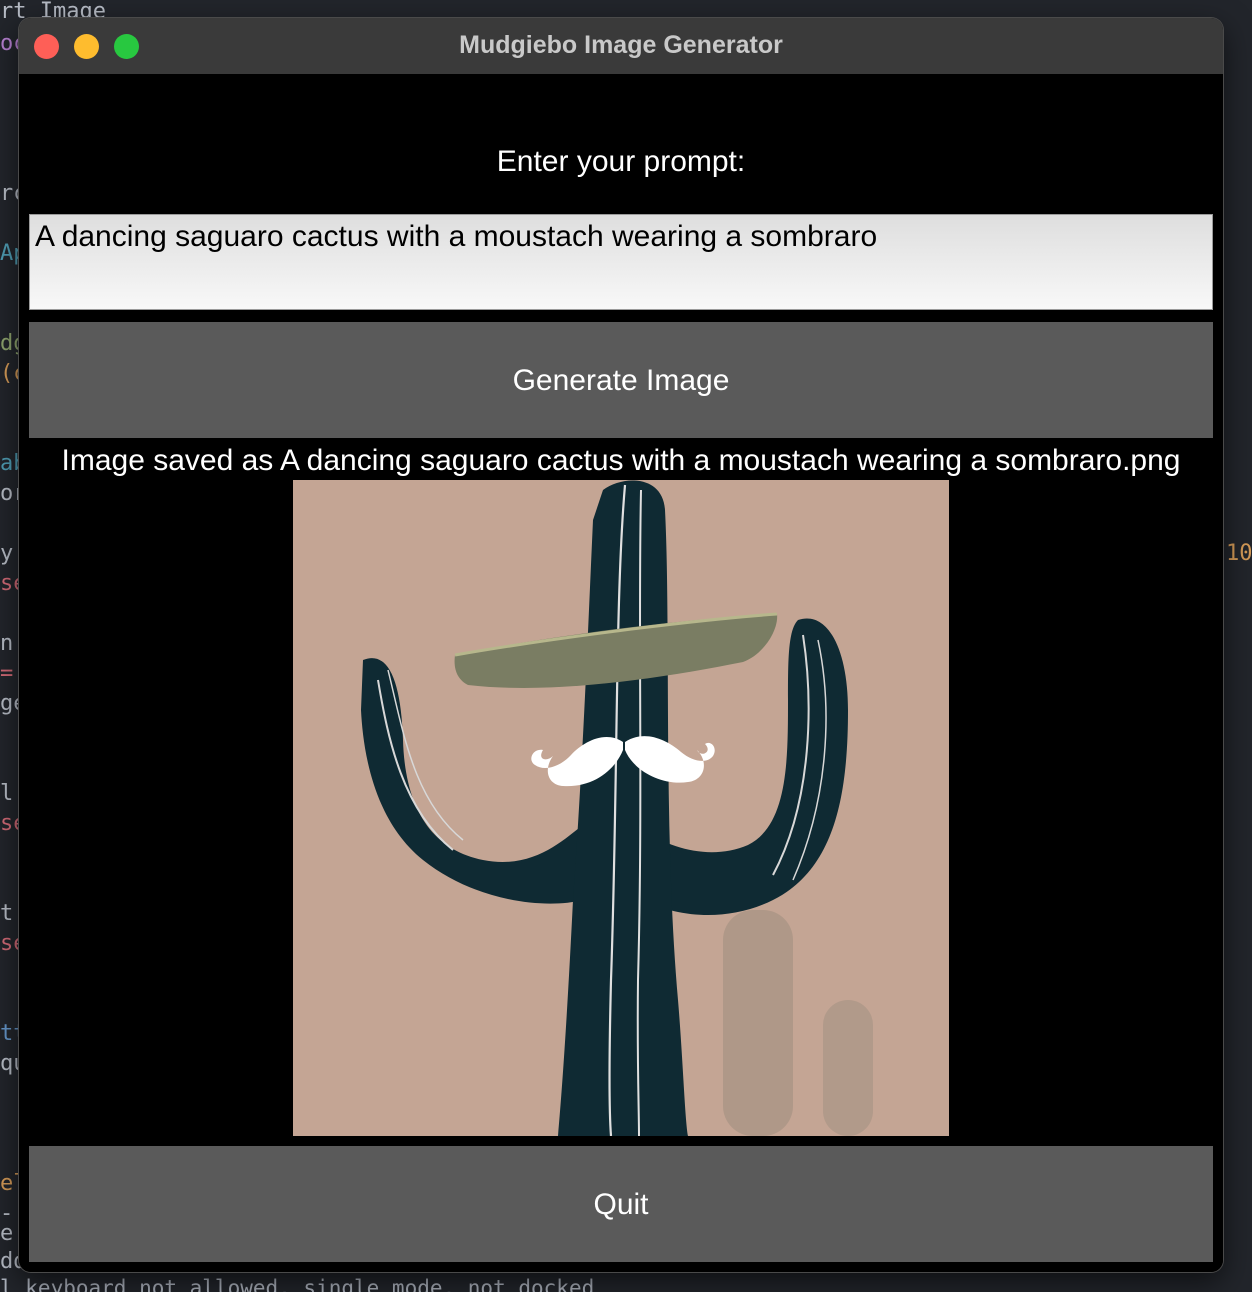  I want to click on code-fragment: n, so click(7, 643).